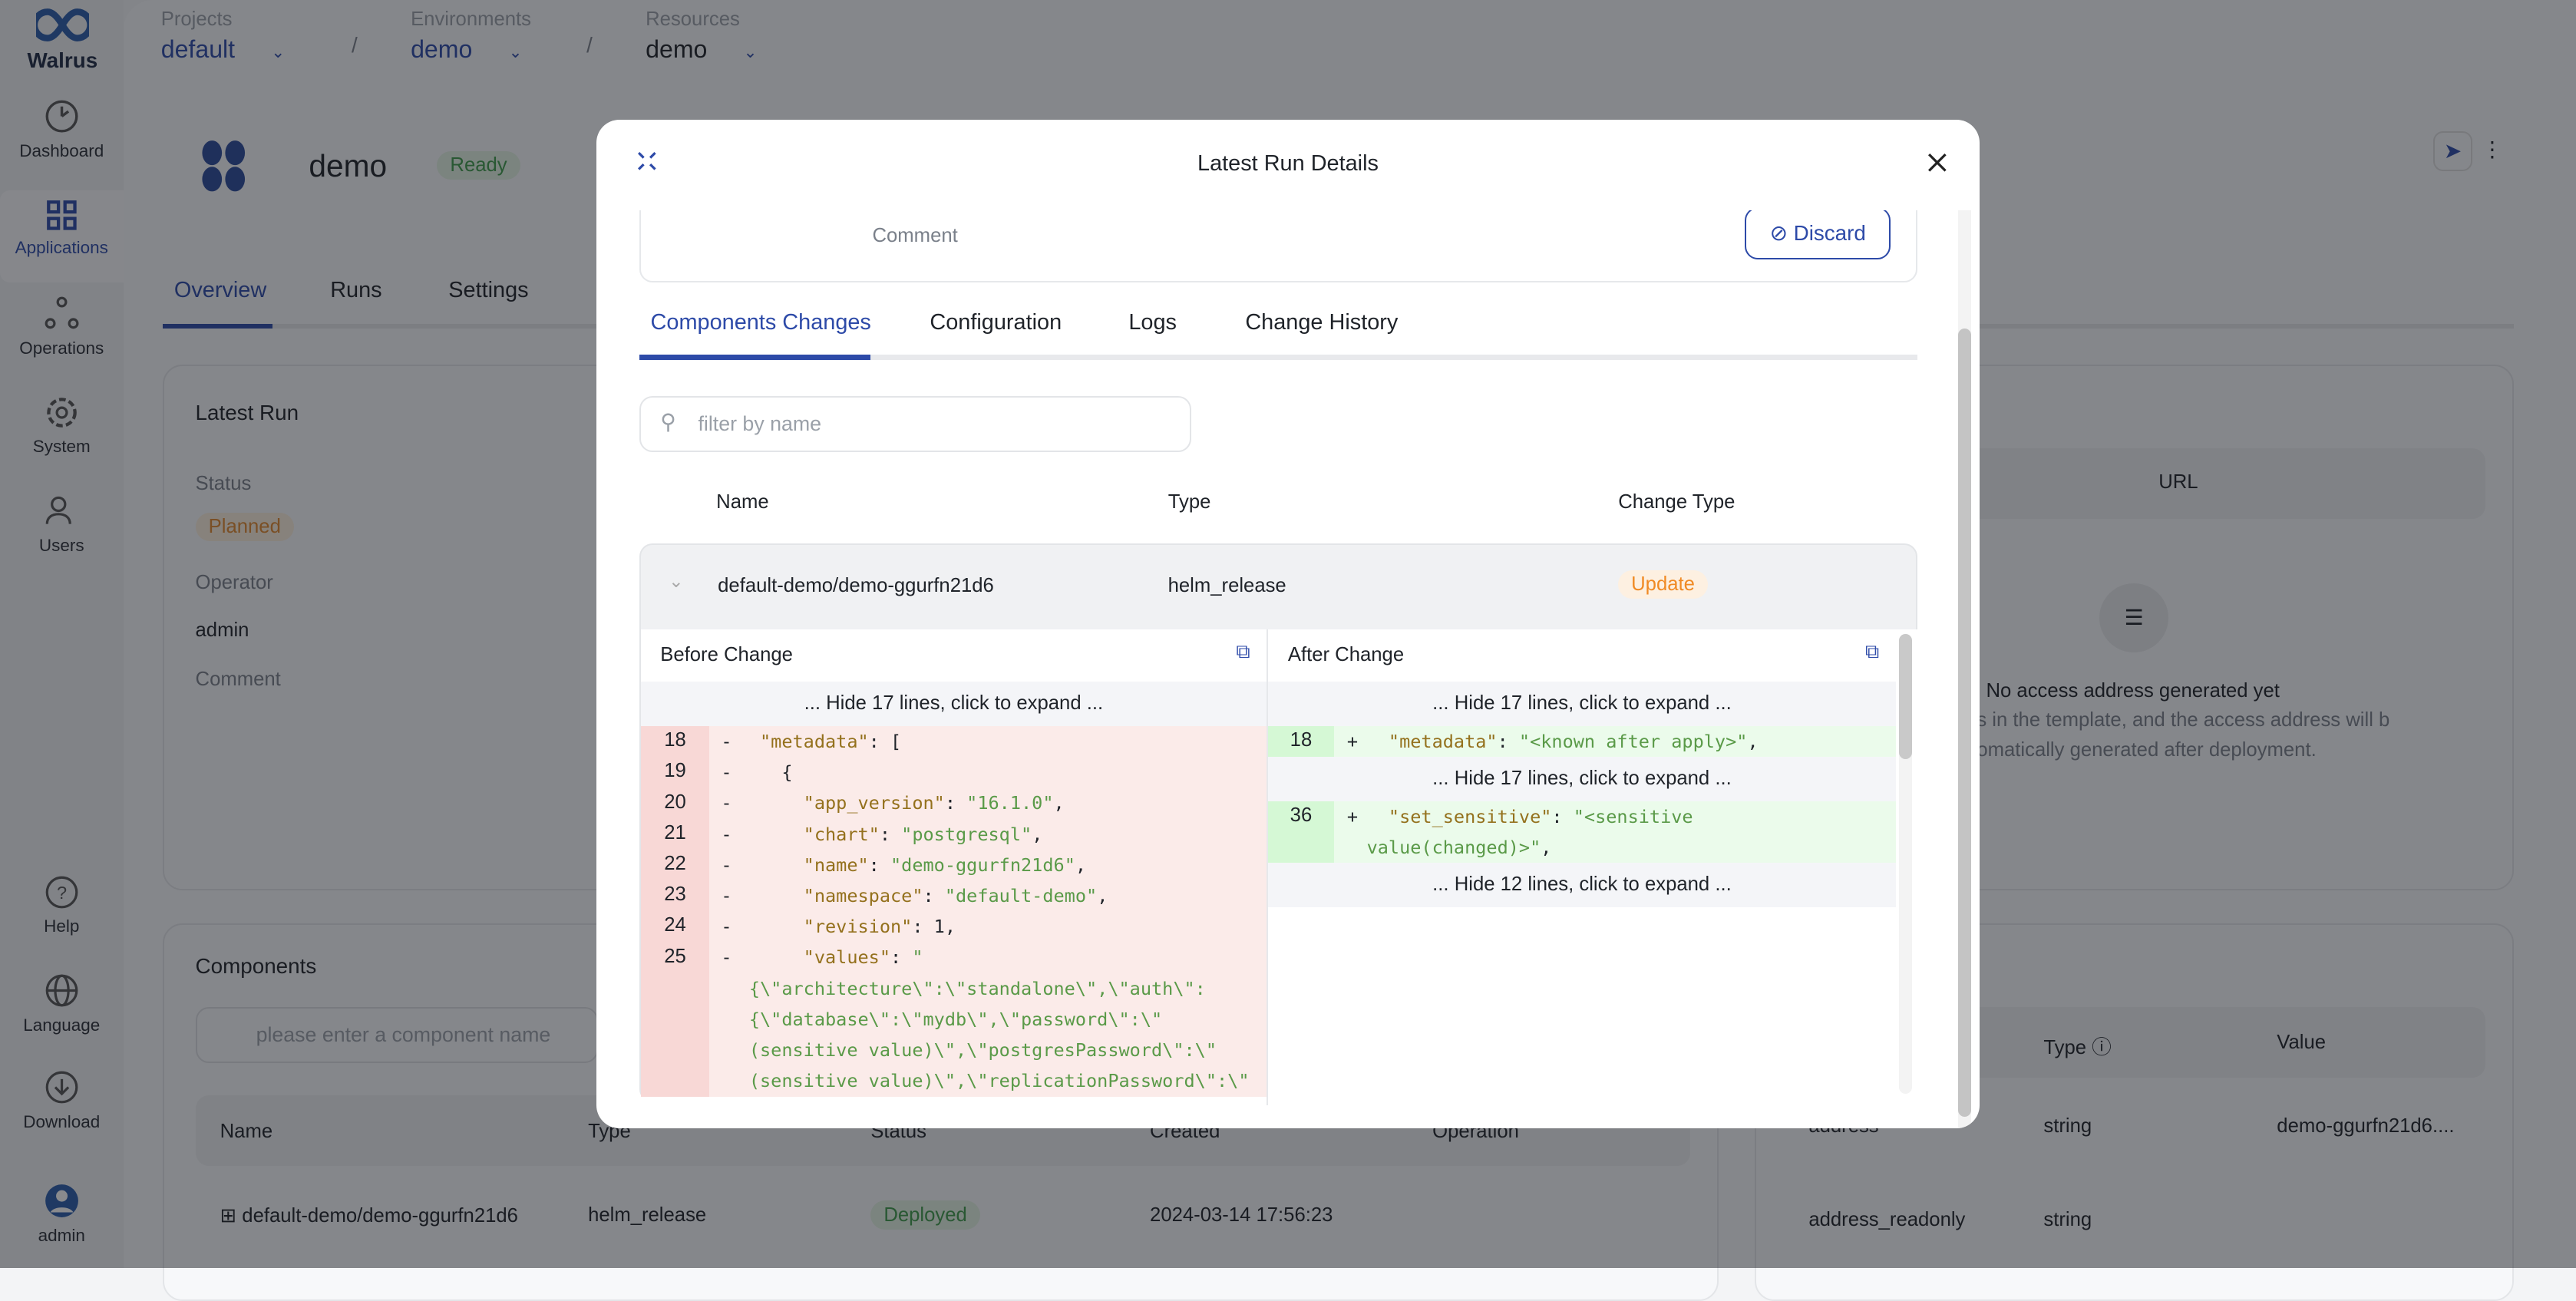  Describe the element at coordinates (1906, 864) in the screenshot. I see `diff-scrollbar` at that location.